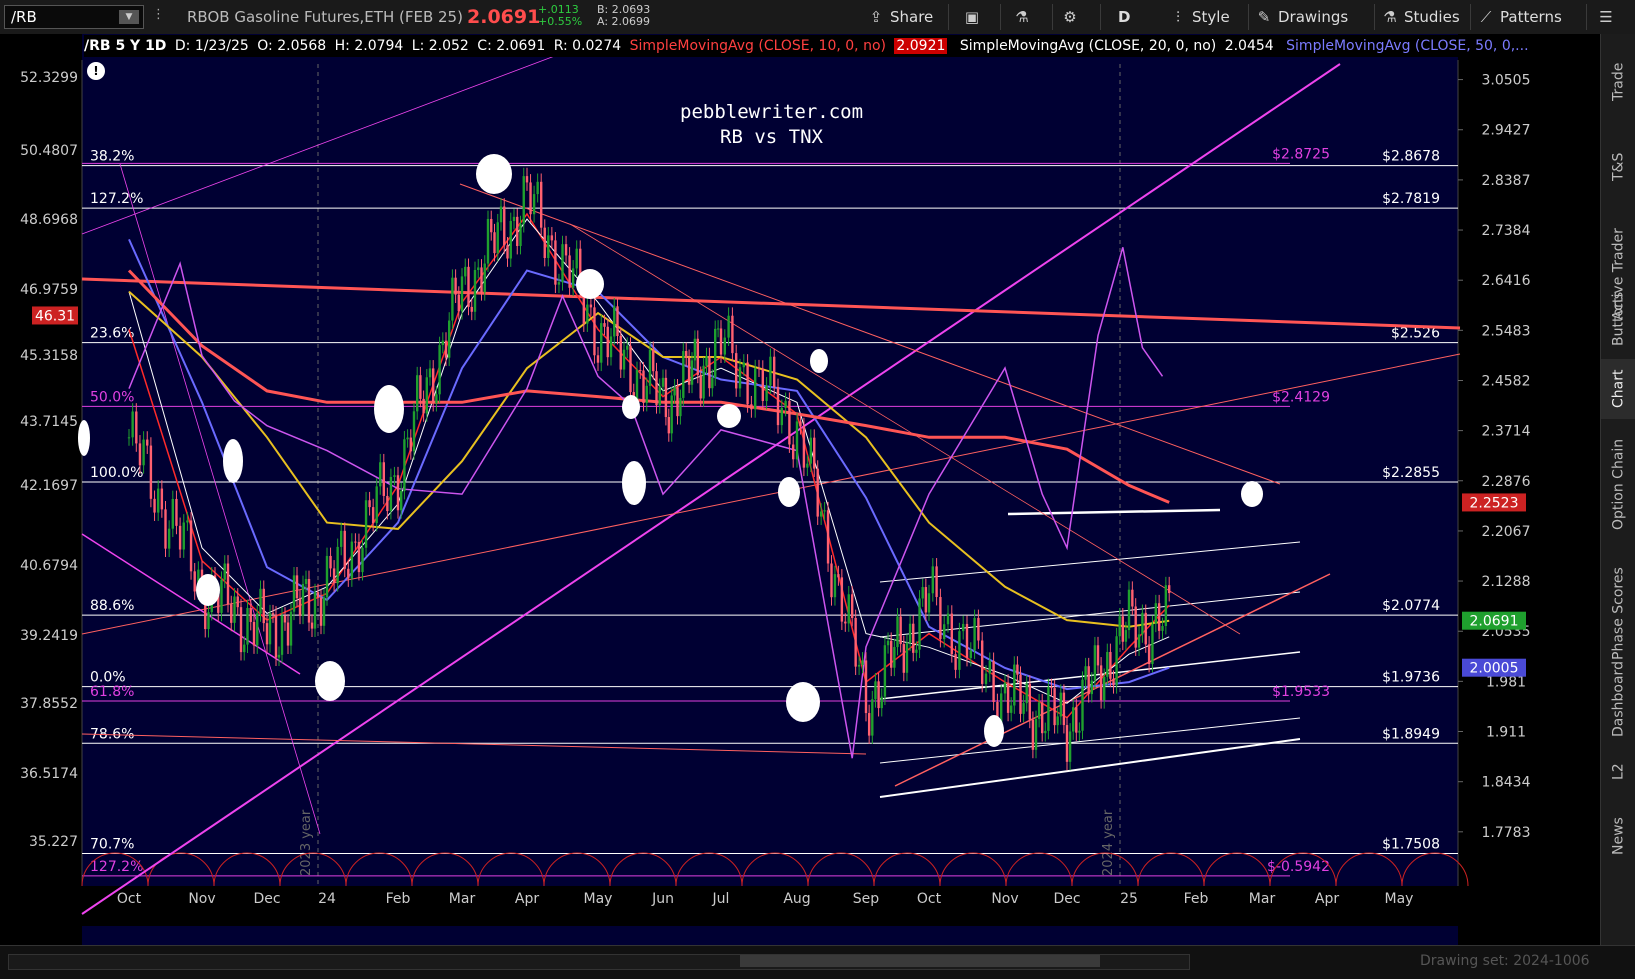 Image resolution: width=1635 pixels, height=979 pixels. What do you see at coordinates (1618, 166) in the screenshot?
I see `side-tab-t-s: T&S` at bounding box center [1618, 166].